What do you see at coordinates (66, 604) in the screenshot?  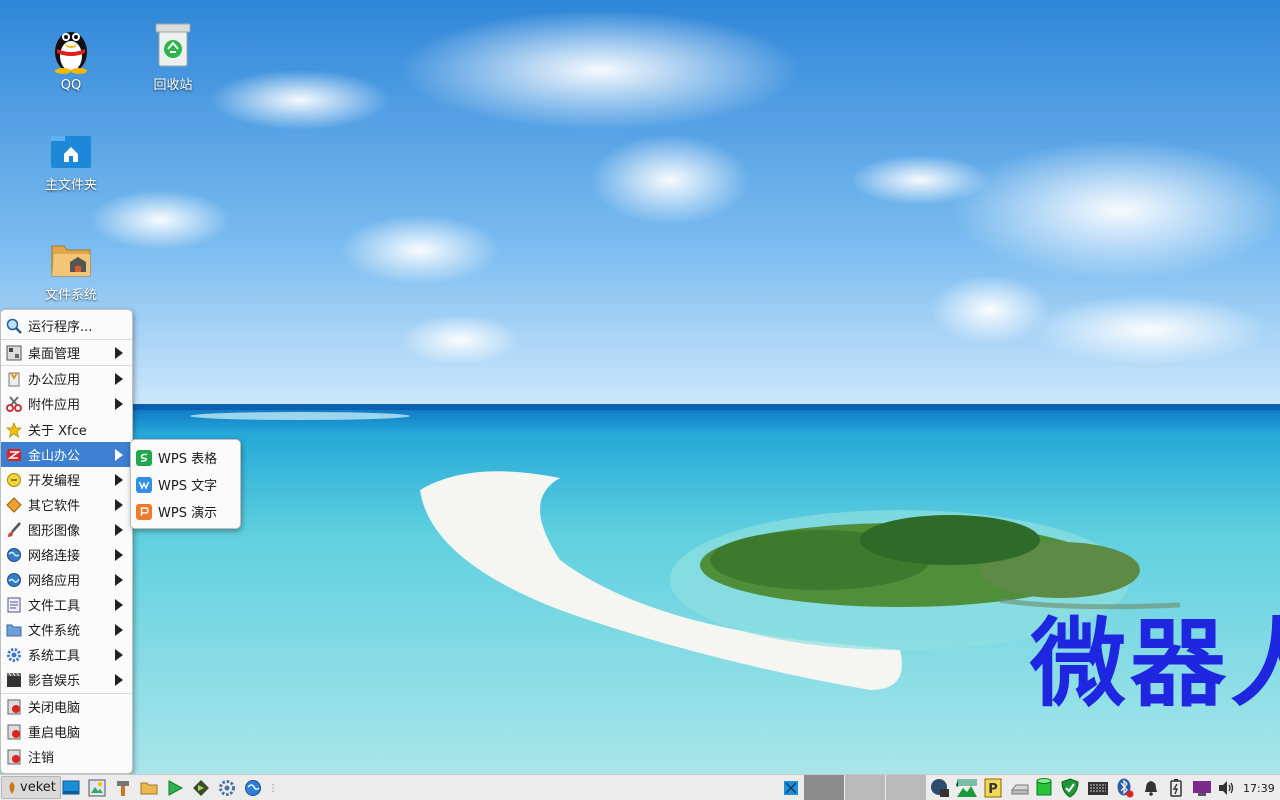 I see `menu-item-file-tools: 文件工具` at bounding box center [66, 604].